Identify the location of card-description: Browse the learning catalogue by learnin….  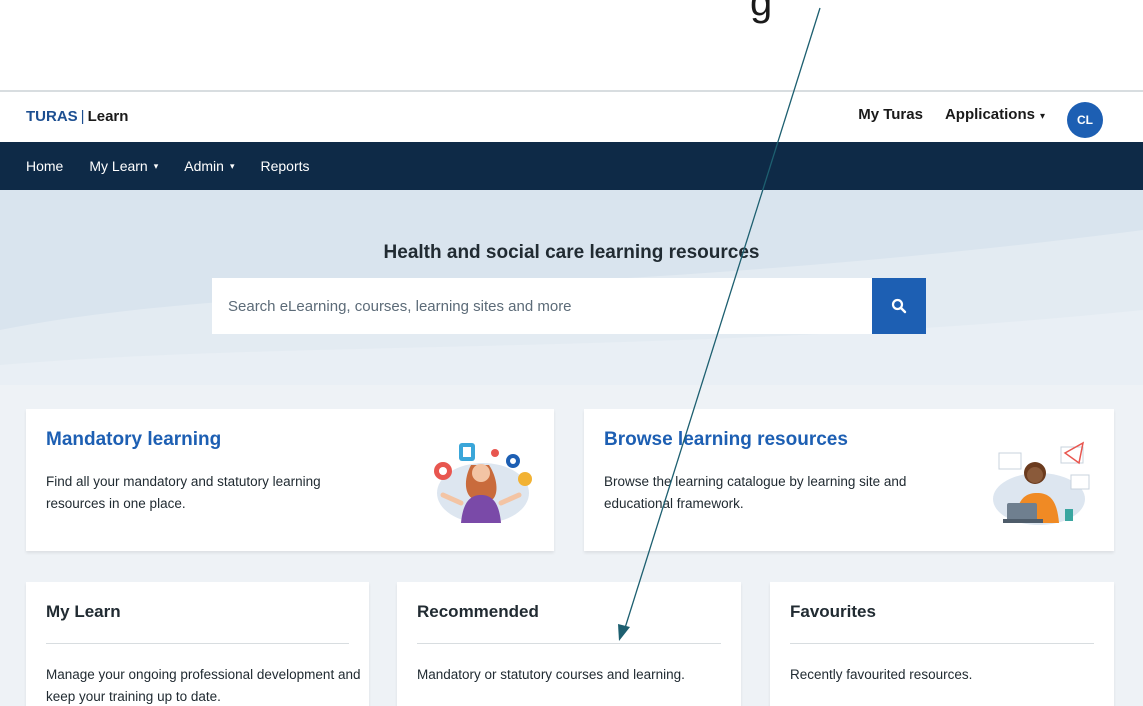
(755, 492).